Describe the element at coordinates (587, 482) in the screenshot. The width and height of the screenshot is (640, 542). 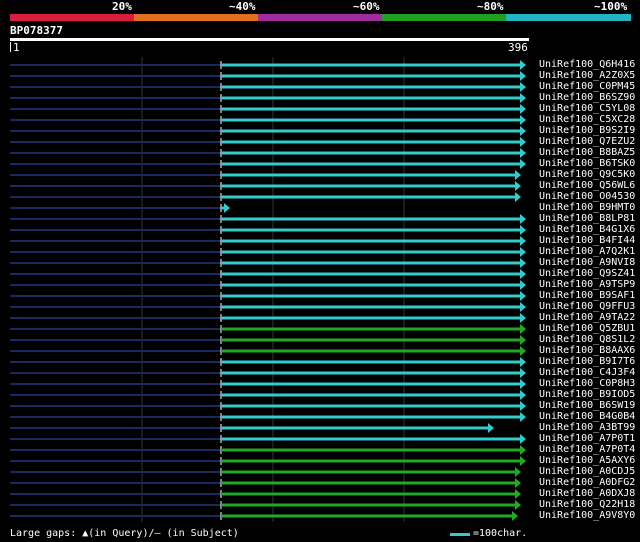
I see `hit-label: UniRef100_A0DFG2` at that location.